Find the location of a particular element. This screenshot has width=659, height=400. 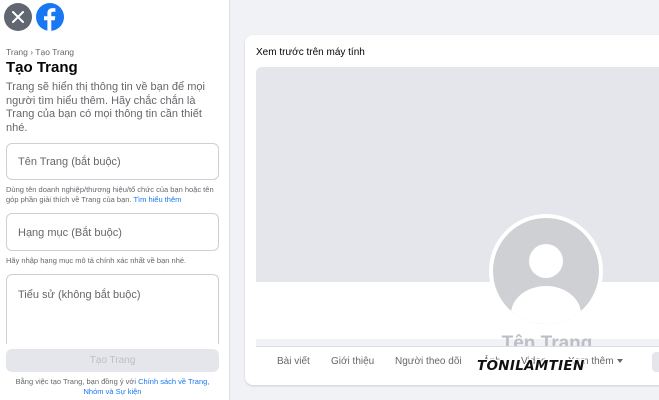

page-title: Tạo Trang is located at coordinates (42, 67).